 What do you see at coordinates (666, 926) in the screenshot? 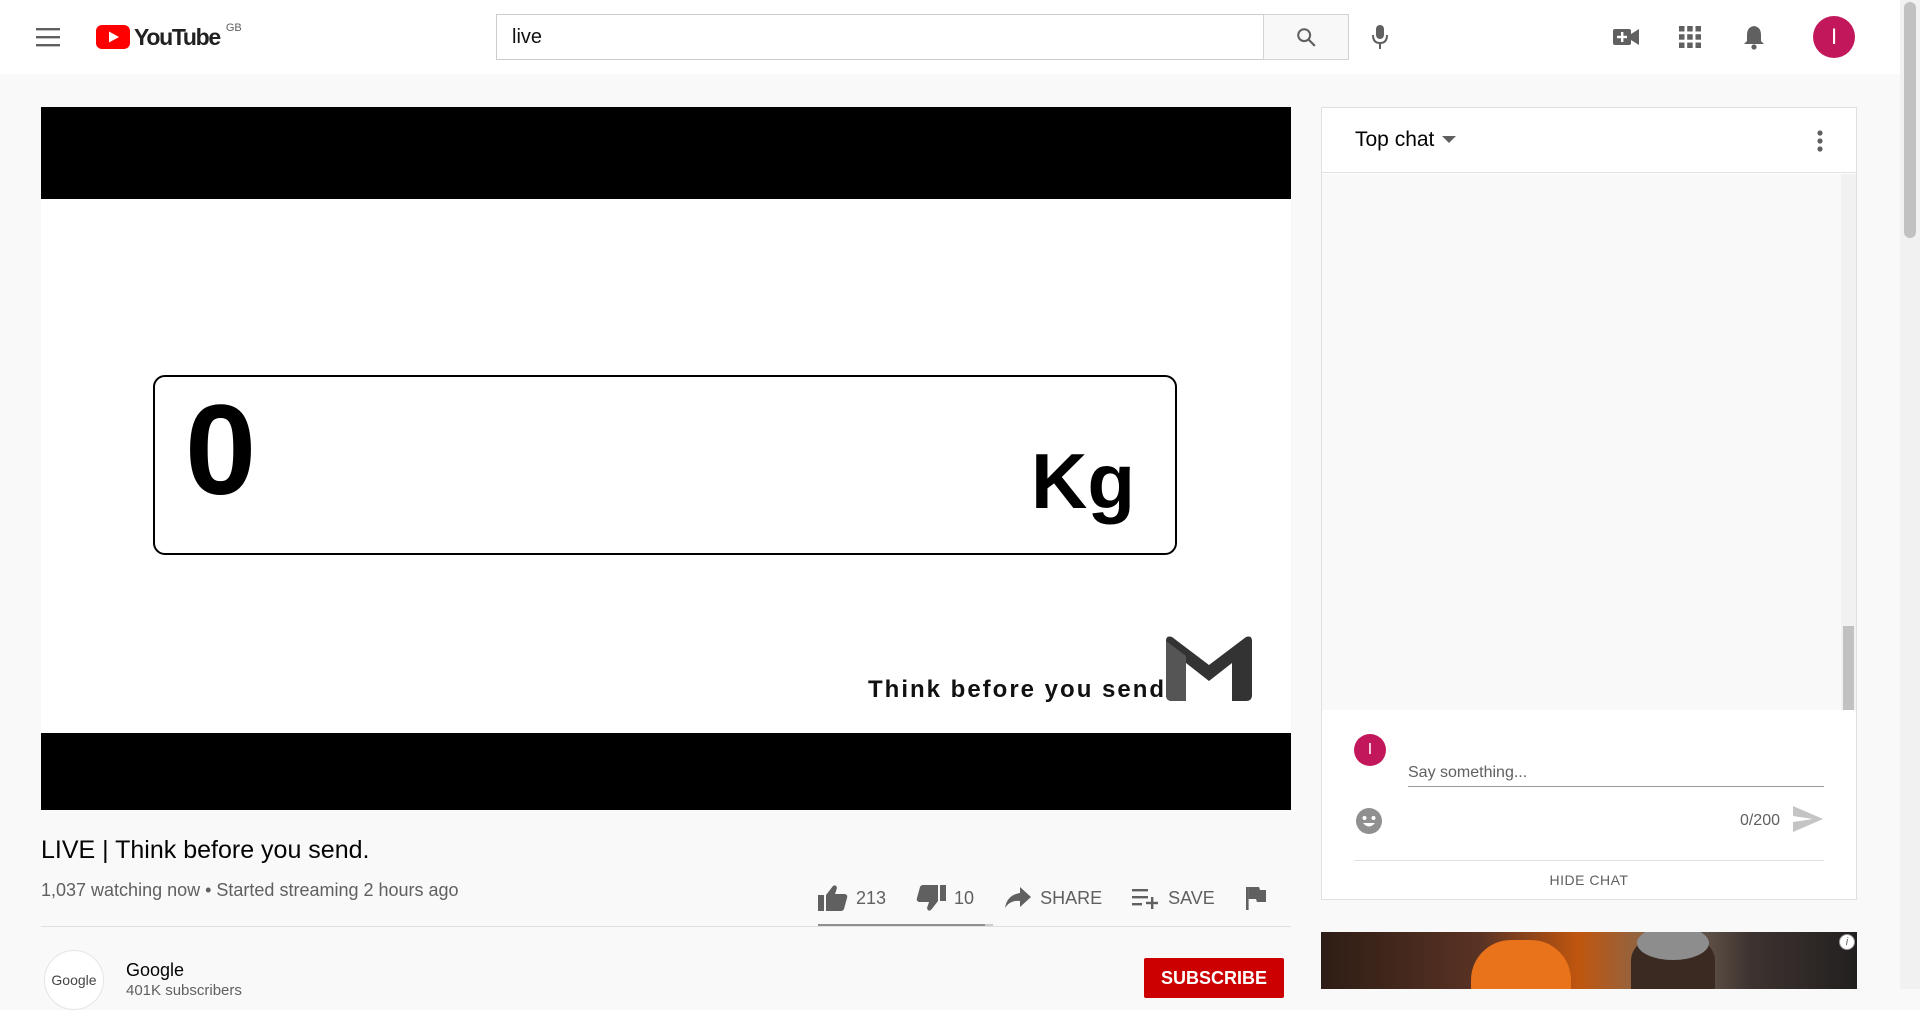
I see `info-divider` at bounding box center [666, 926].